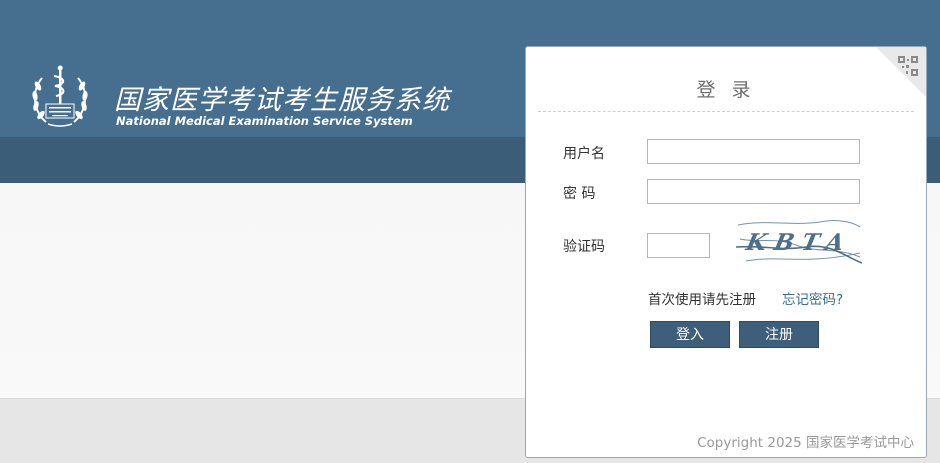 The height and width of the screenshot is (463, 940). Describe the element at coordinates (579, 194) in the screenshot. I see `password-label: 密 码` at that location.